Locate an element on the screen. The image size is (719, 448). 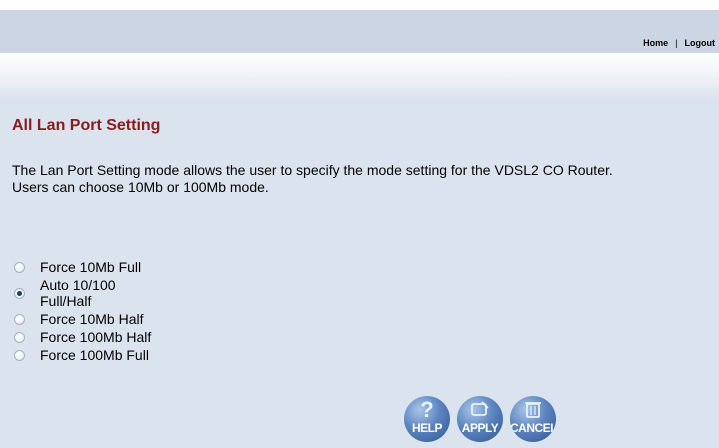
option-force-100mb-full: Force 100Mb Full is located at coordinates (82, 355).